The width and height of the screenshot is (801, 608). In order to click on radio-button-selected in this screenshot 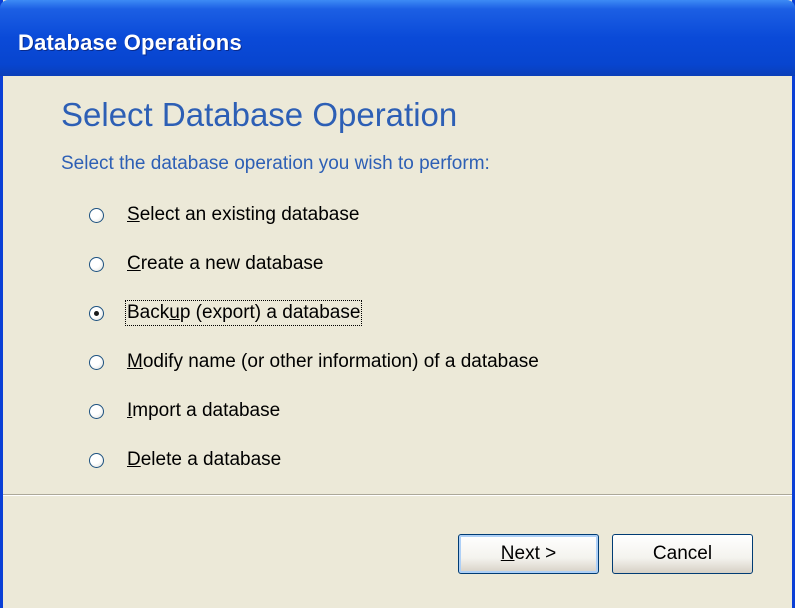, I will do `click(96, 313)`.